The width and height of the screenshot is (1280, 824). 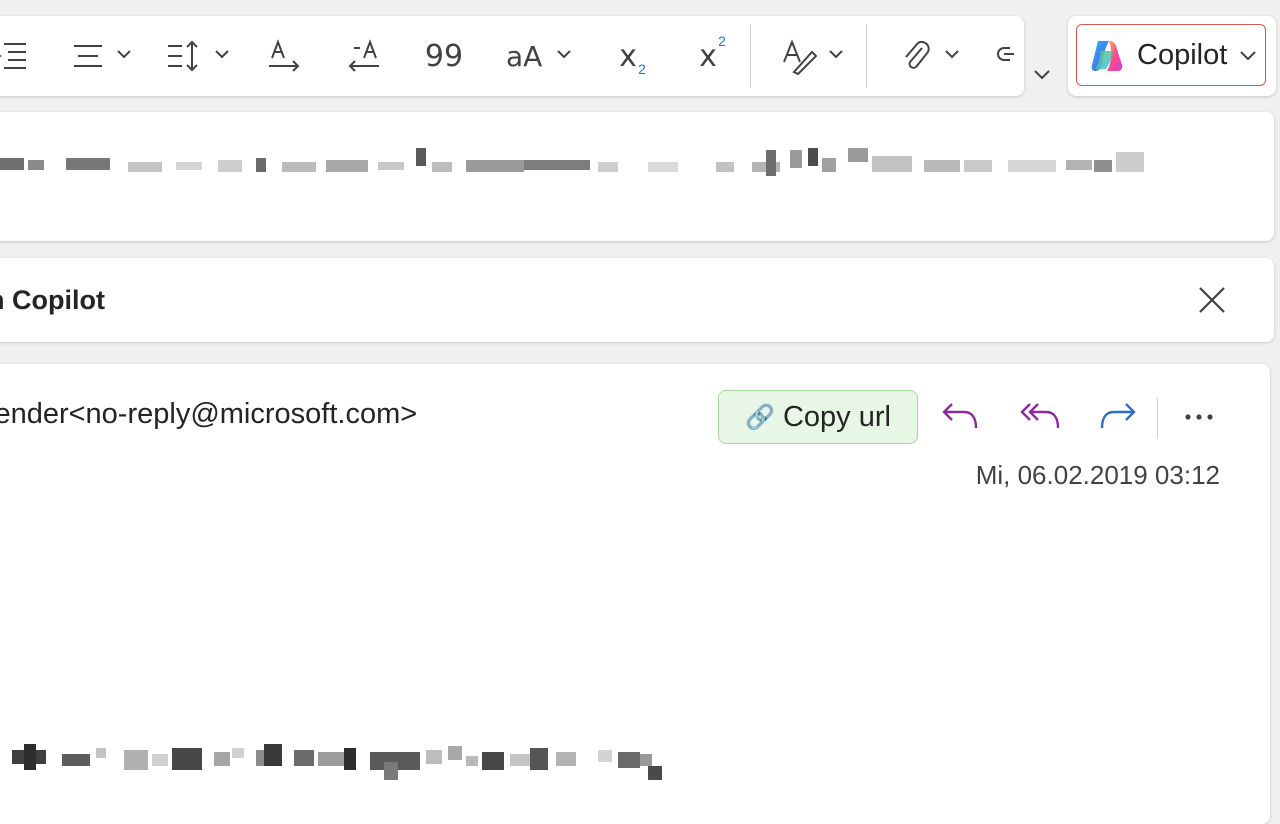 What do you see at coordinates (1182, 54) in the screenshot?
I see `copilot-label: Copilot` at bounding box center [1182, 54].